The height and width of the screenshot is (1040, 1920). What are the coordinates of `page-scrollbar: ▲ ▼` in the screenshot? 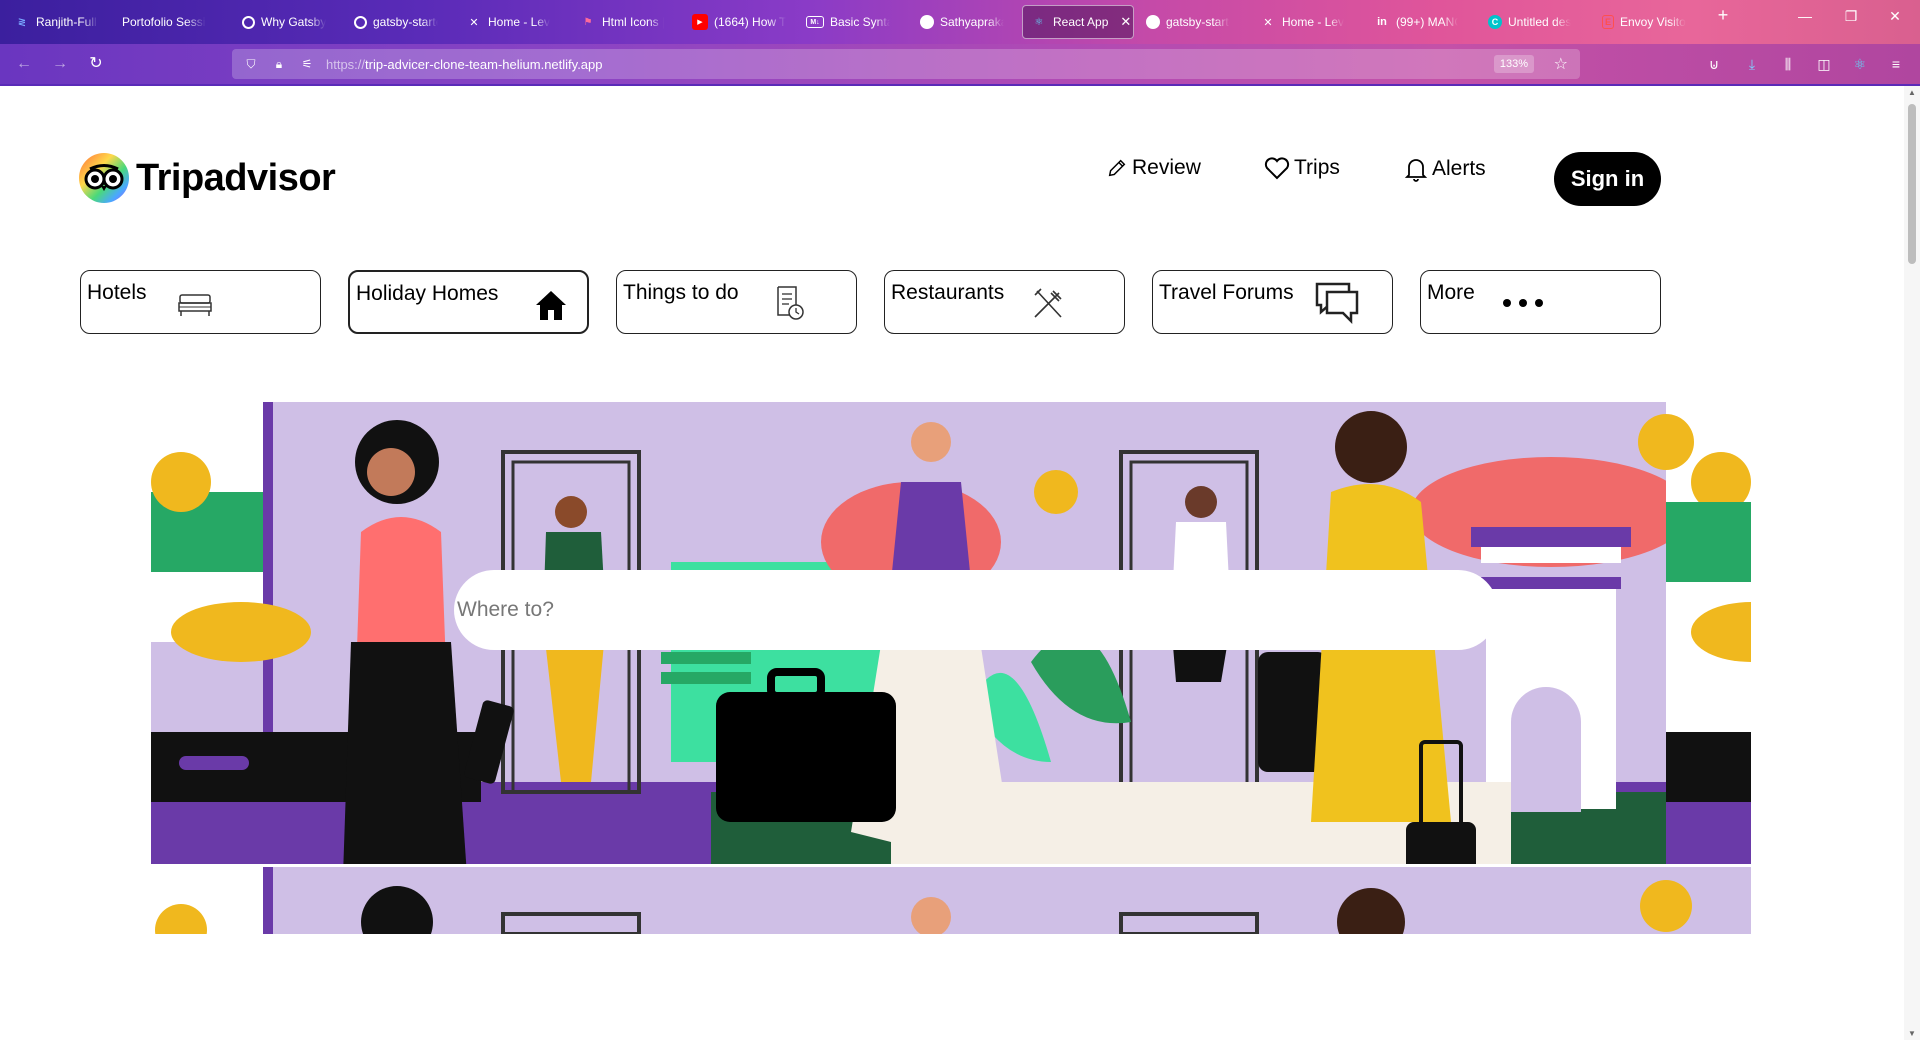 It's located at (1912, 563).